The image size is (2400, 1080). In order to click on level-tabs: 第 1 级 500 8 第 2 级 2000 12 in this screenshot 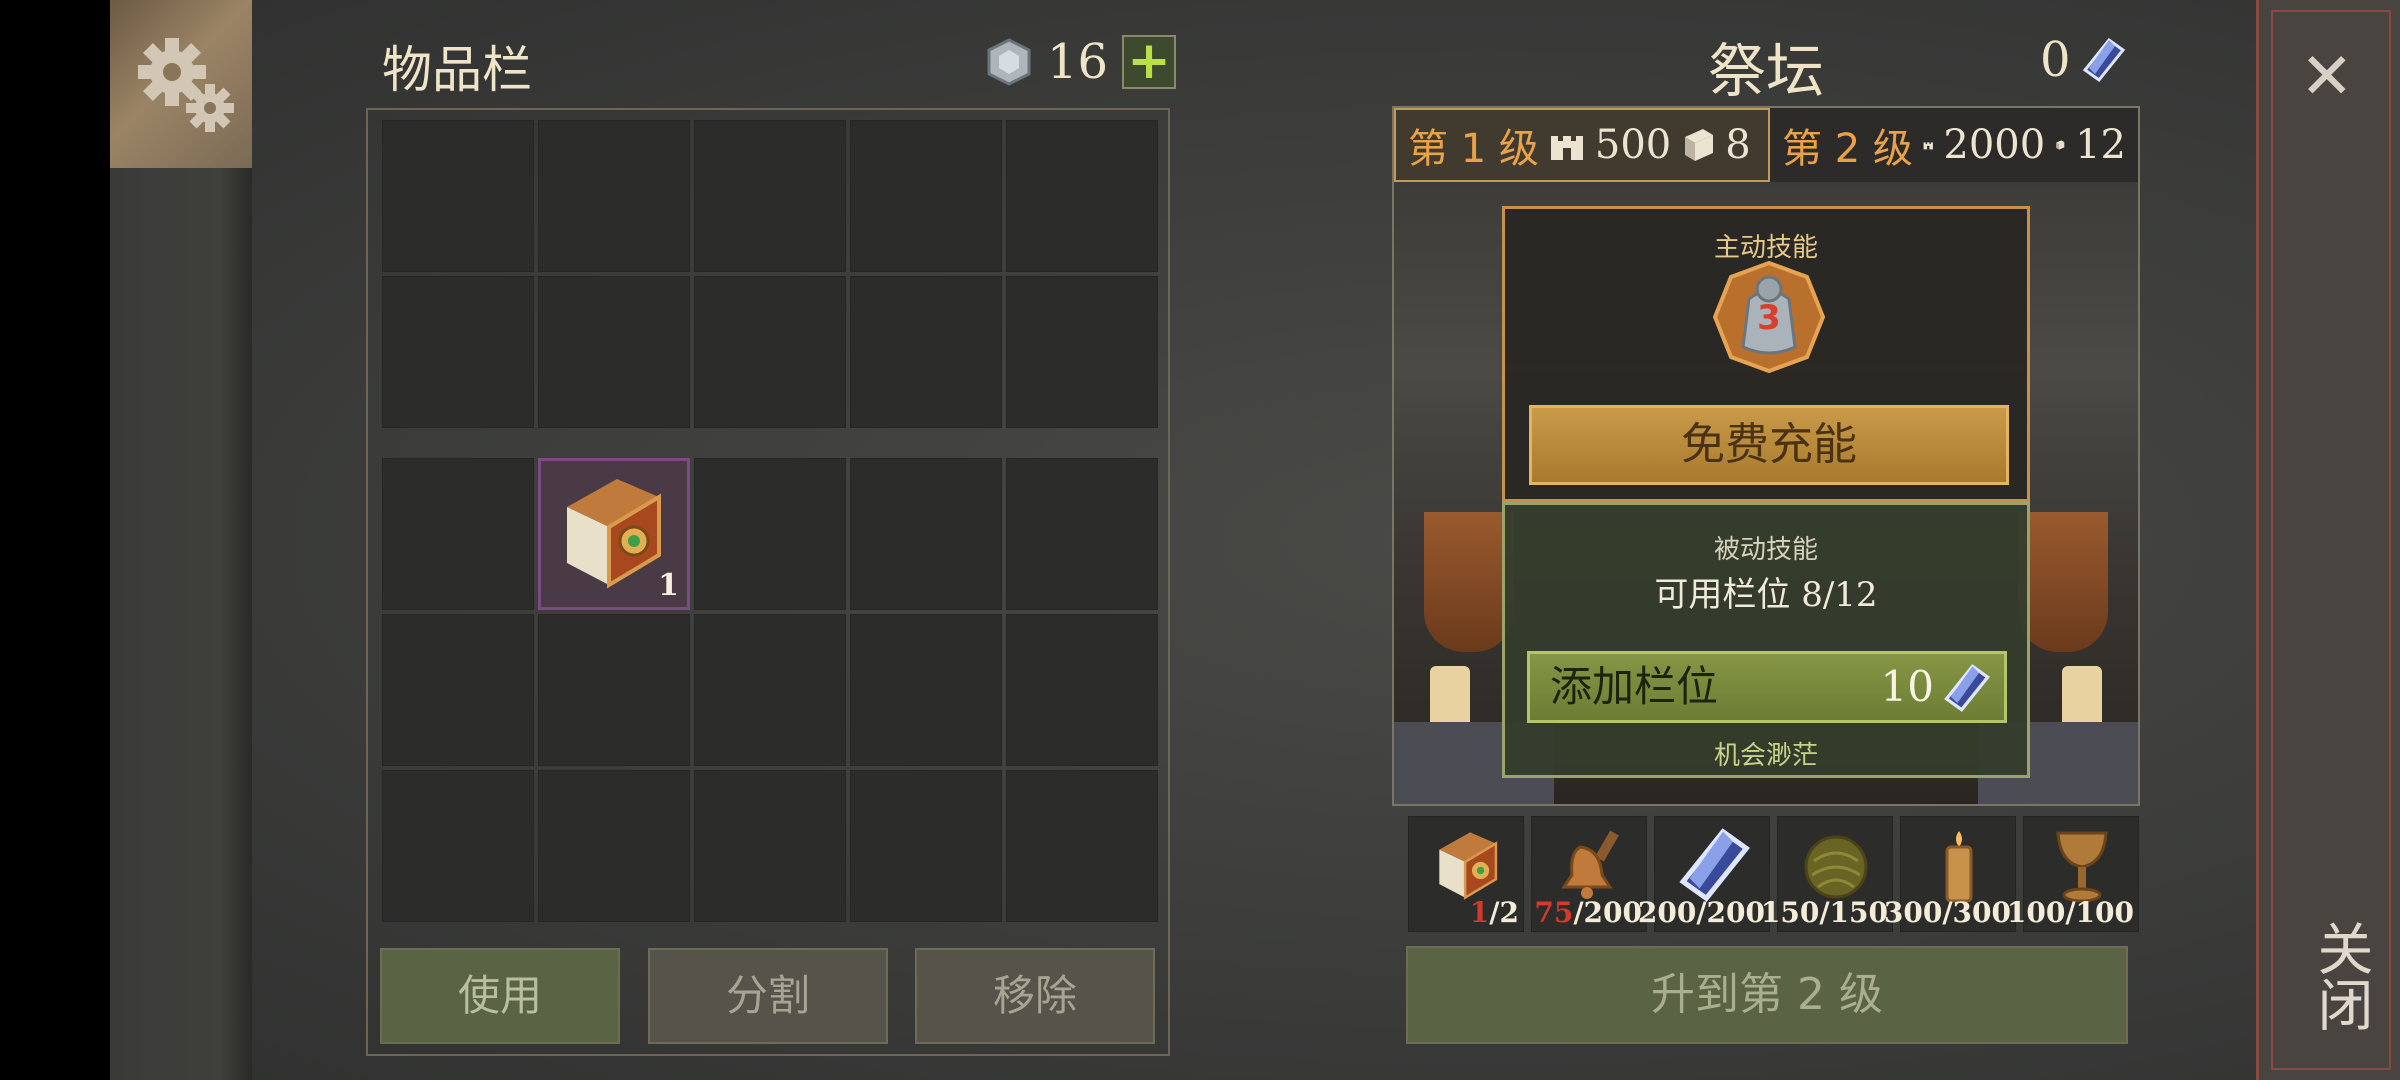, I will do `click(1766, 145)`.